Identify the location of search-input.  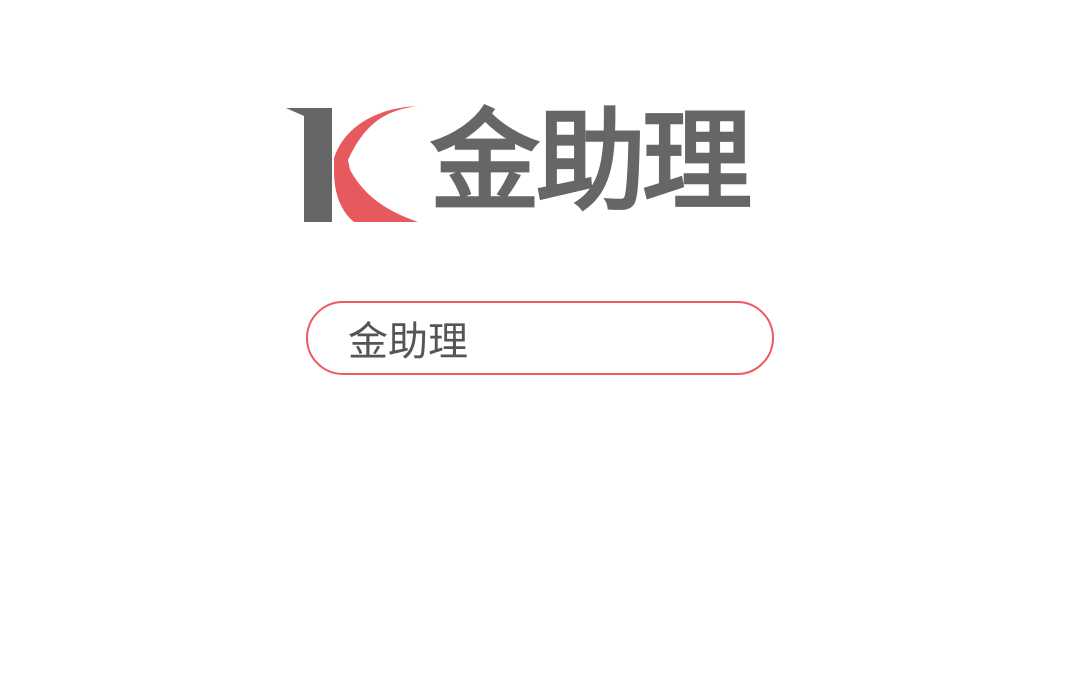
(540, 338).